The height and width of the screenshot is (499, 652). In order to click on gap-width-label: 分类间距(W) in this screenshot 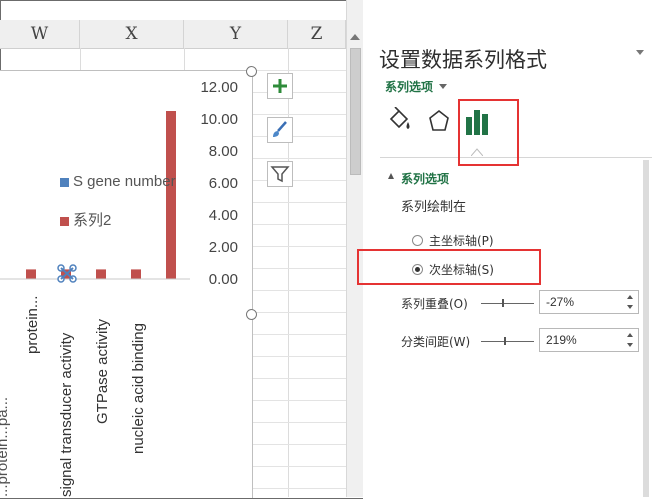, I will do `click(436, 342)`.